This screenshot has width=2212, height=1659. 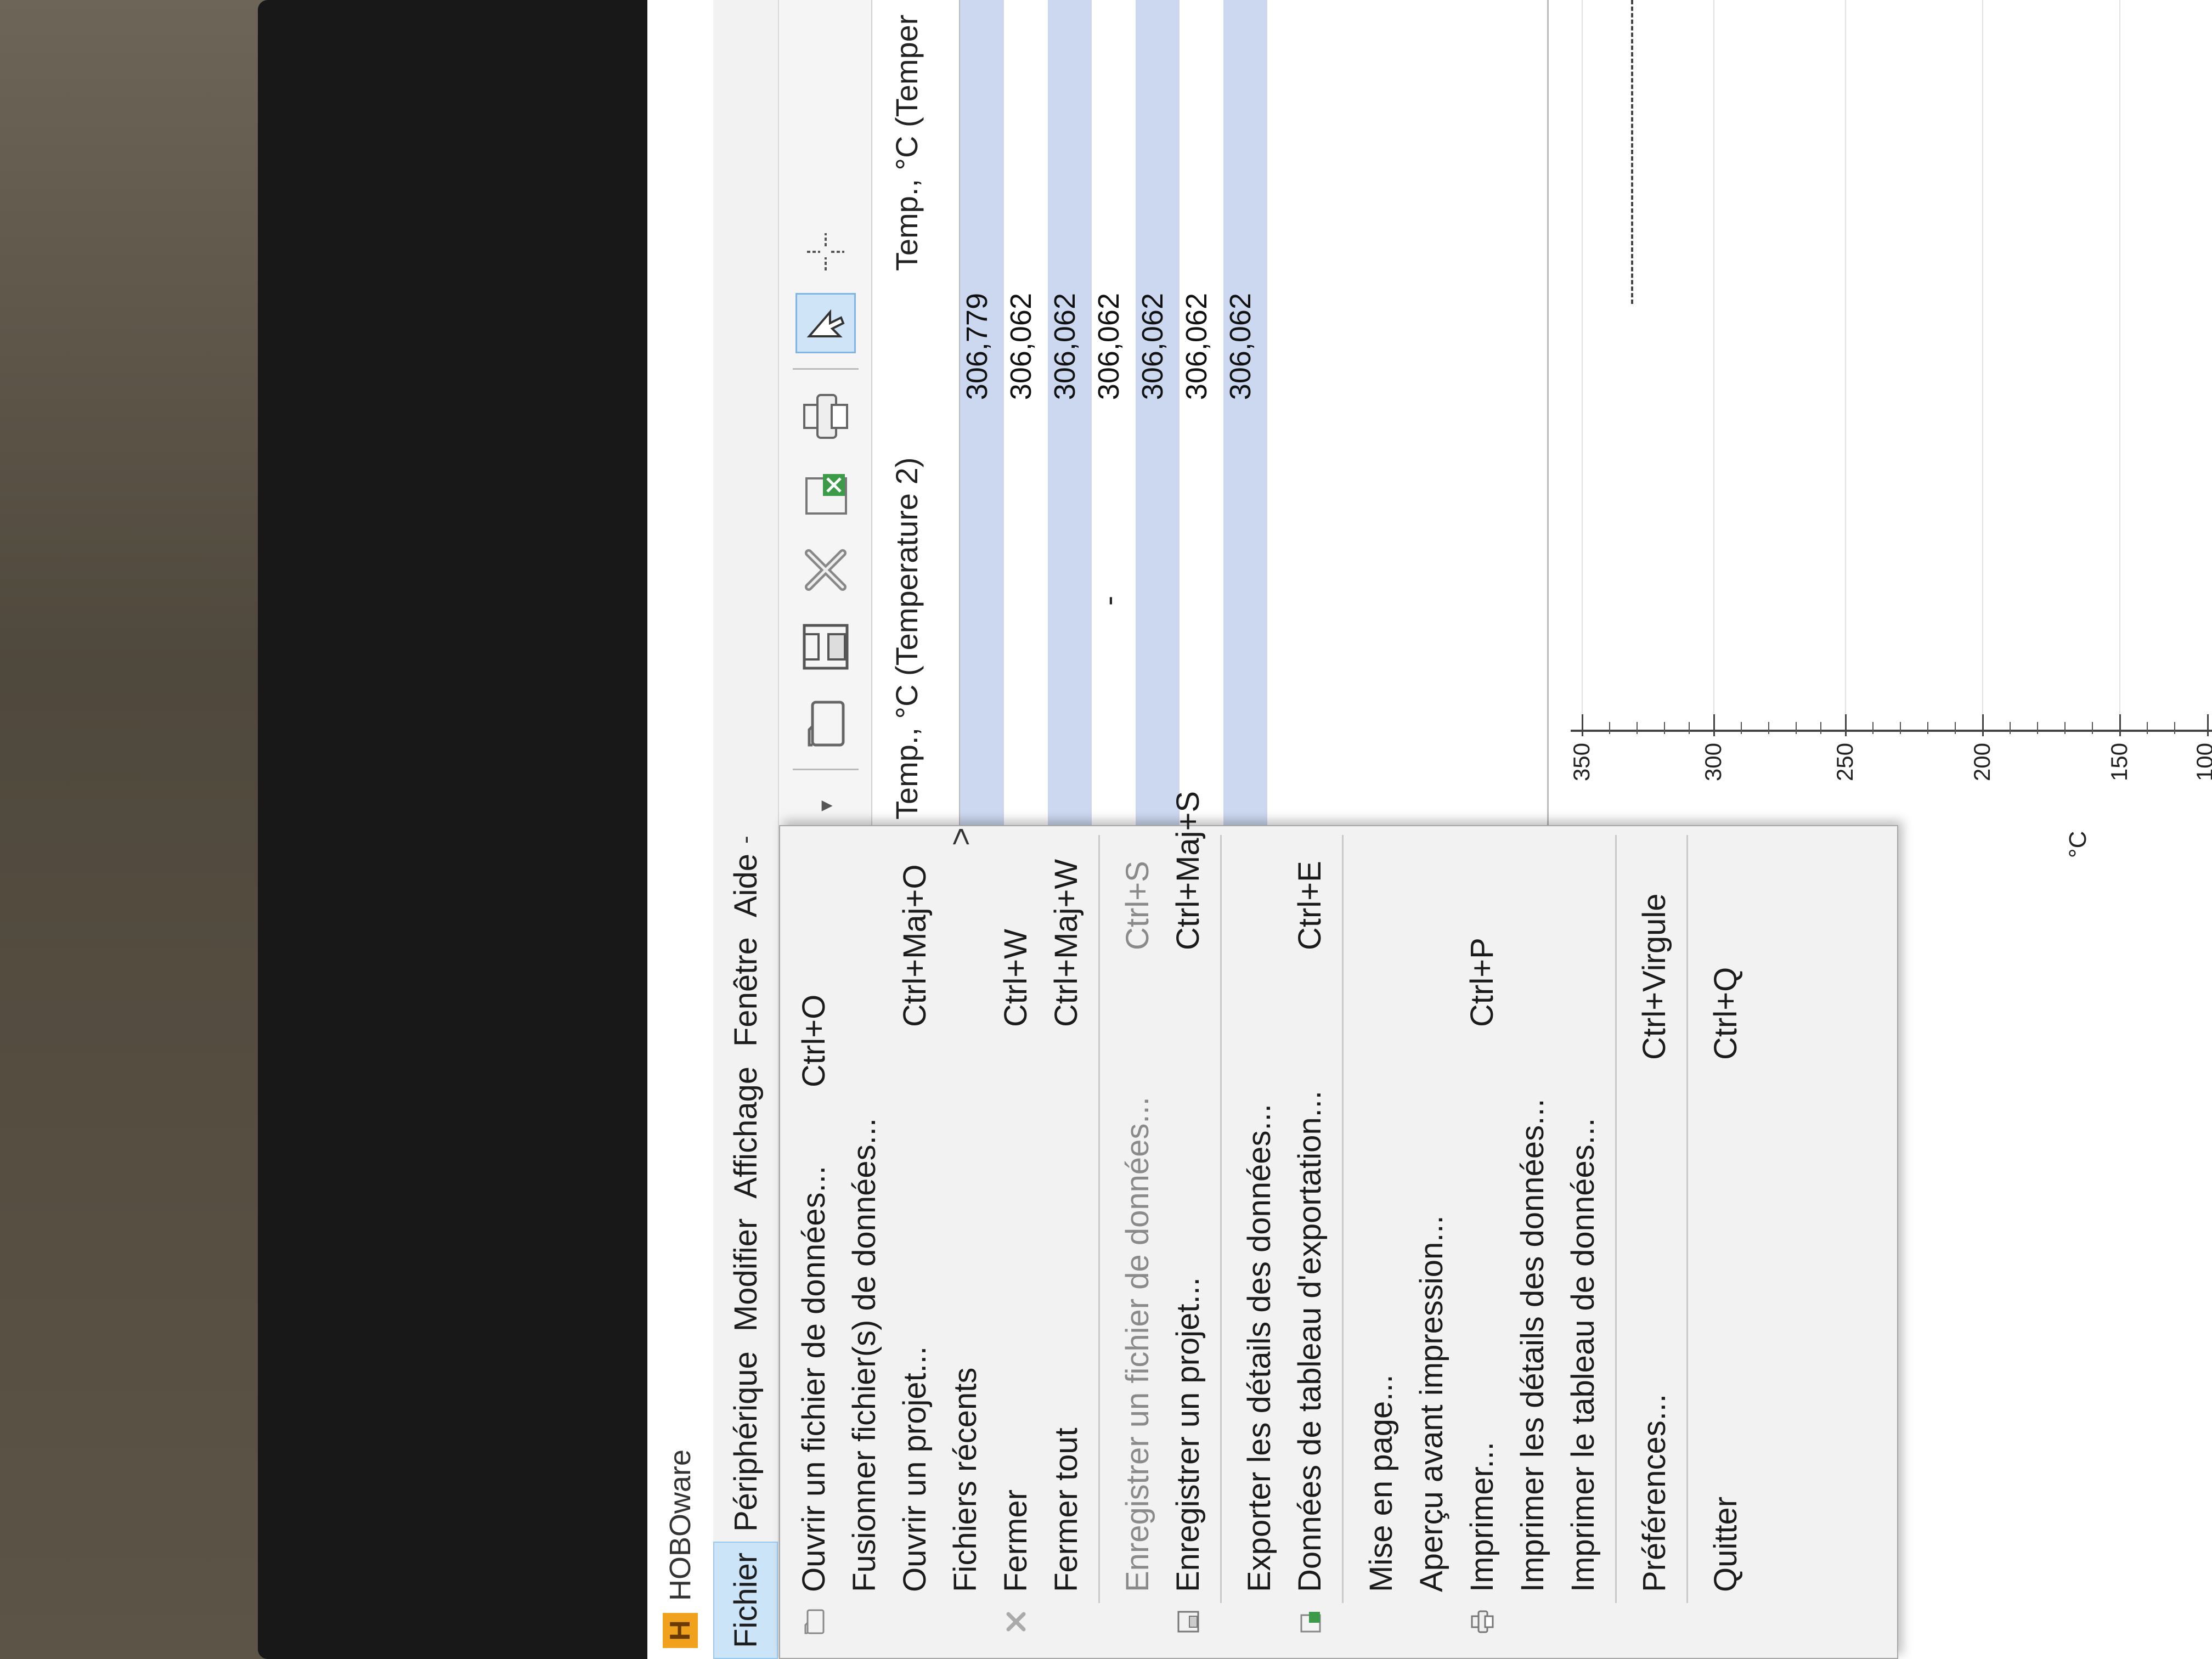 What do you see at coordinates (814, 1040) in the screenshot?
I see `menu-item-shortcut: Ctrl+O` at bounding box center [814, 1040].